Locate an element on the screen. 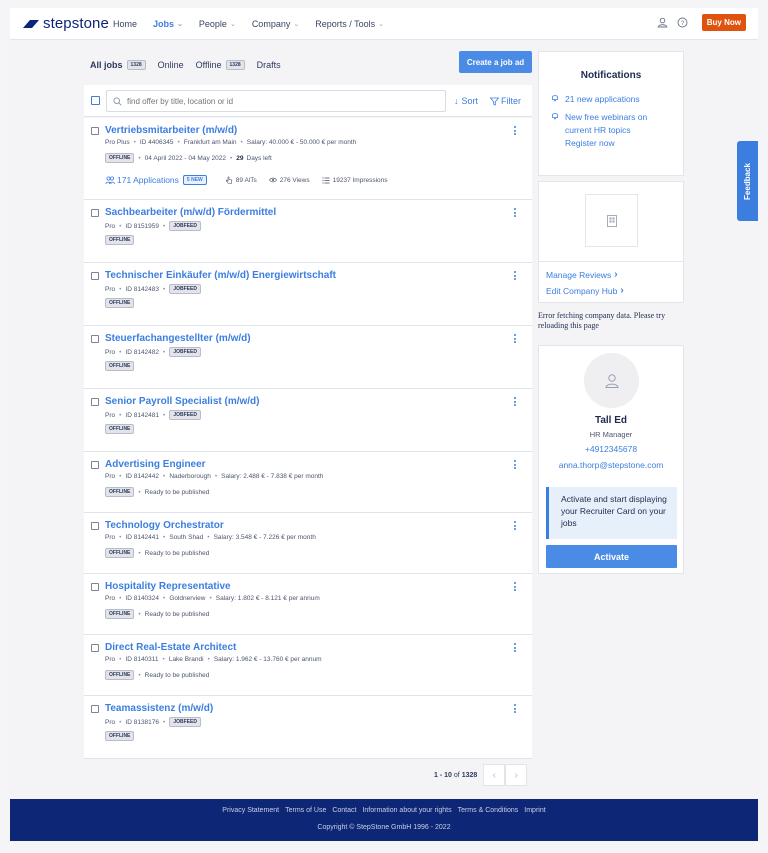  job-meta: Pro • ID 8142481 • JOBFEED is located at coordinates (153, 415).